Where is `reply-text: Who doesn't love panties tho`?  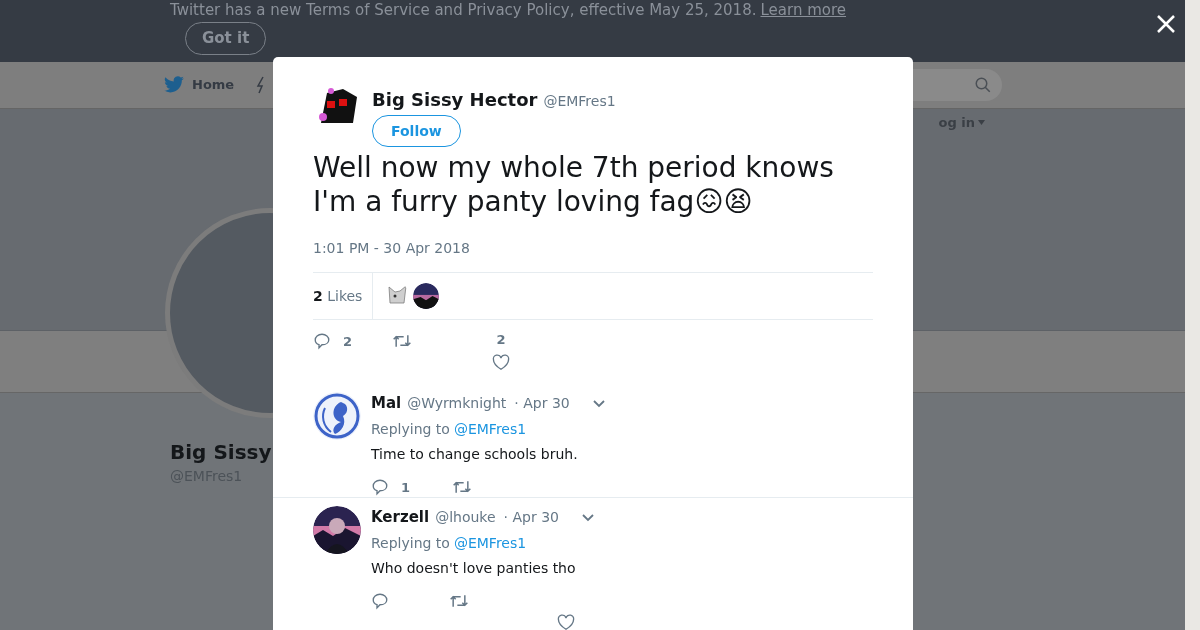
reply-text: Who doesn't love panties tho is located at coordinates (474, 568).